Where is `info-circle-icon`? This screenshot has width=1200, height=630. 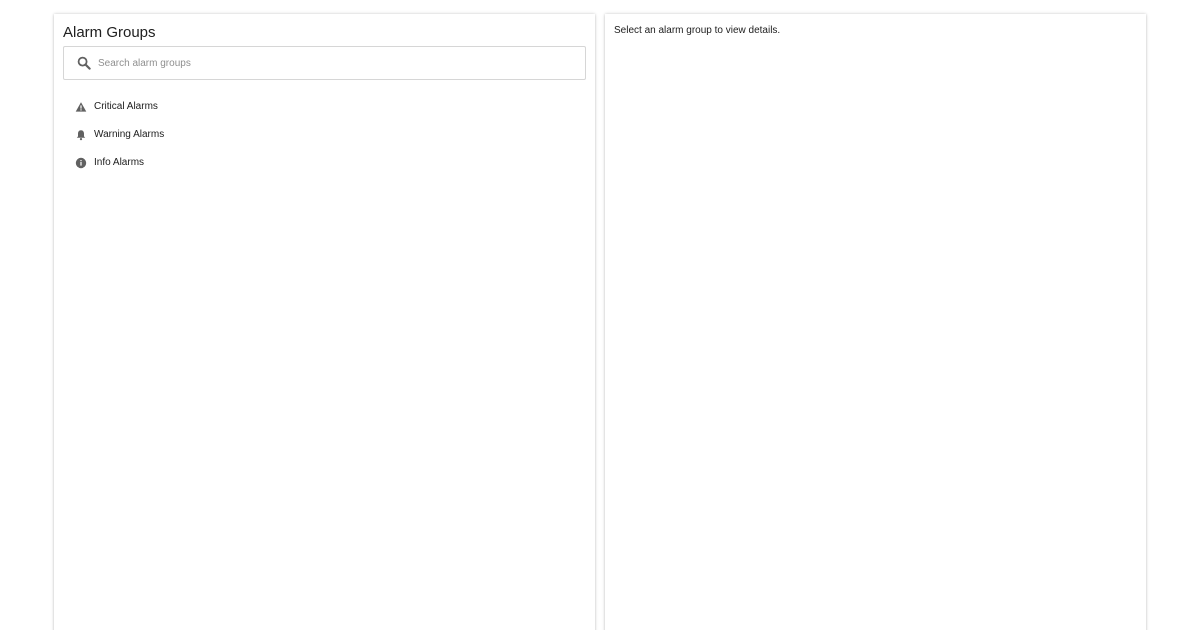
info-circle-icon is located at coordinates (81, 163).